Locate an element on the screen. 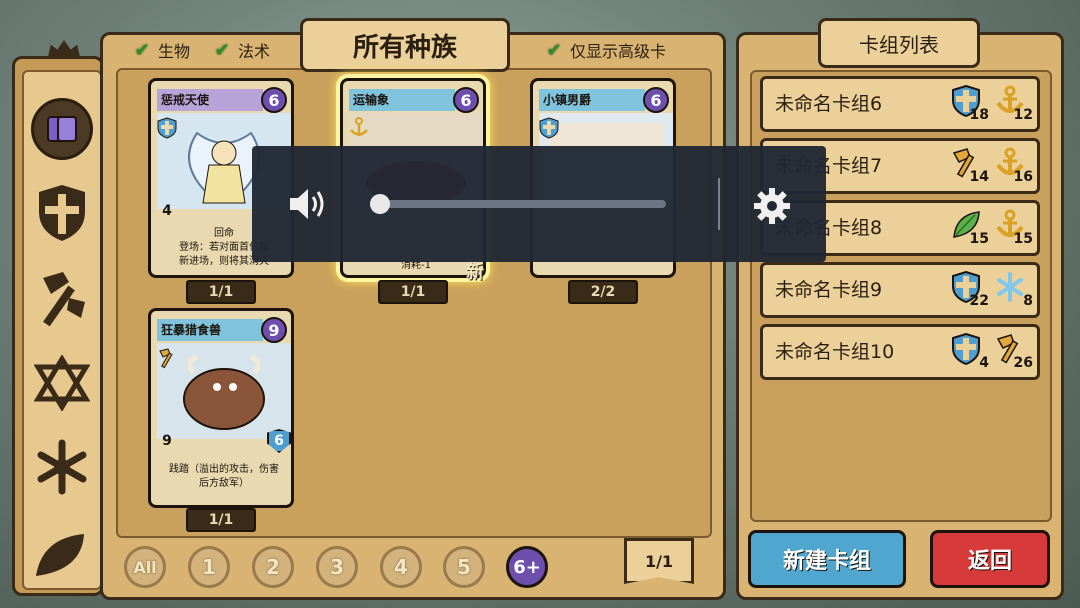 This screenshot has width=1080, height=608. deck-row: 未命名卡组10 4 26 is located at coordinates (900, 352).